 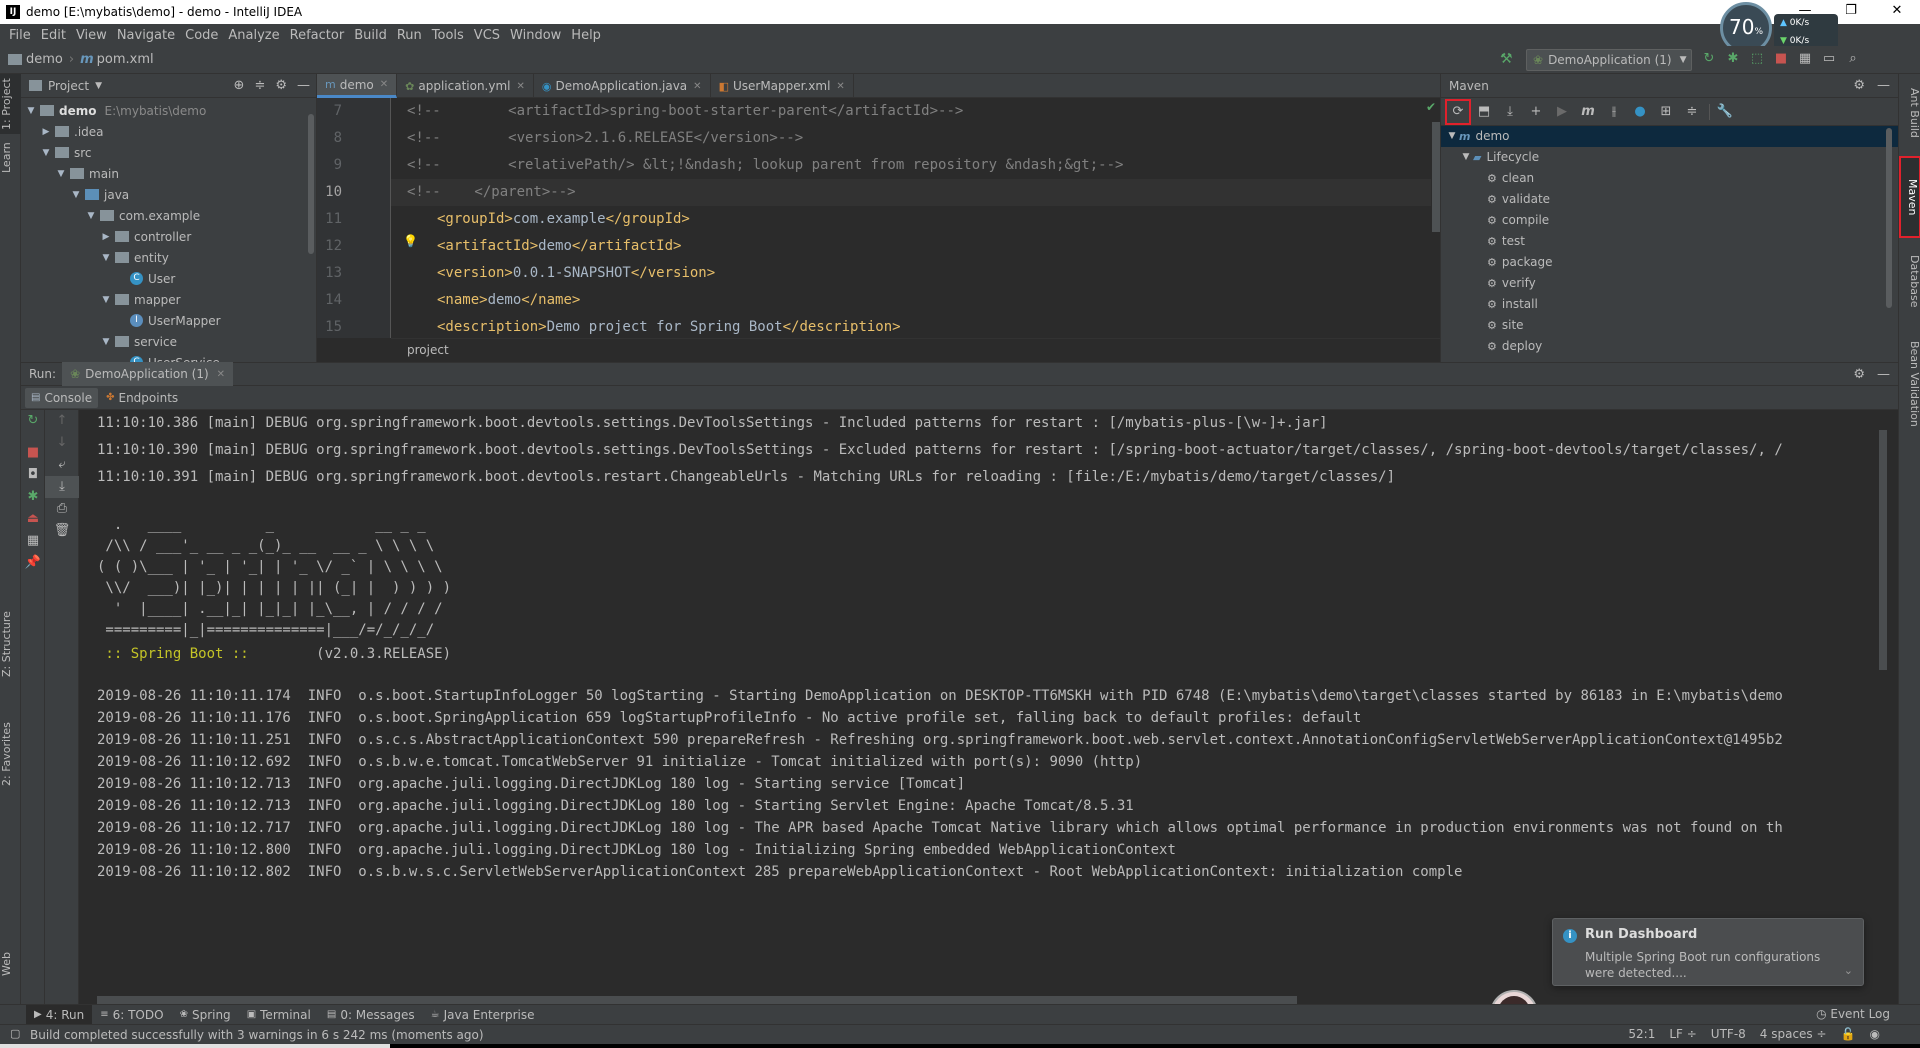 What do you see at coordinates (1848, 1034) in the screenshot?
I see `lock-icon: 🔓` at bounding box center [1848, 1034].